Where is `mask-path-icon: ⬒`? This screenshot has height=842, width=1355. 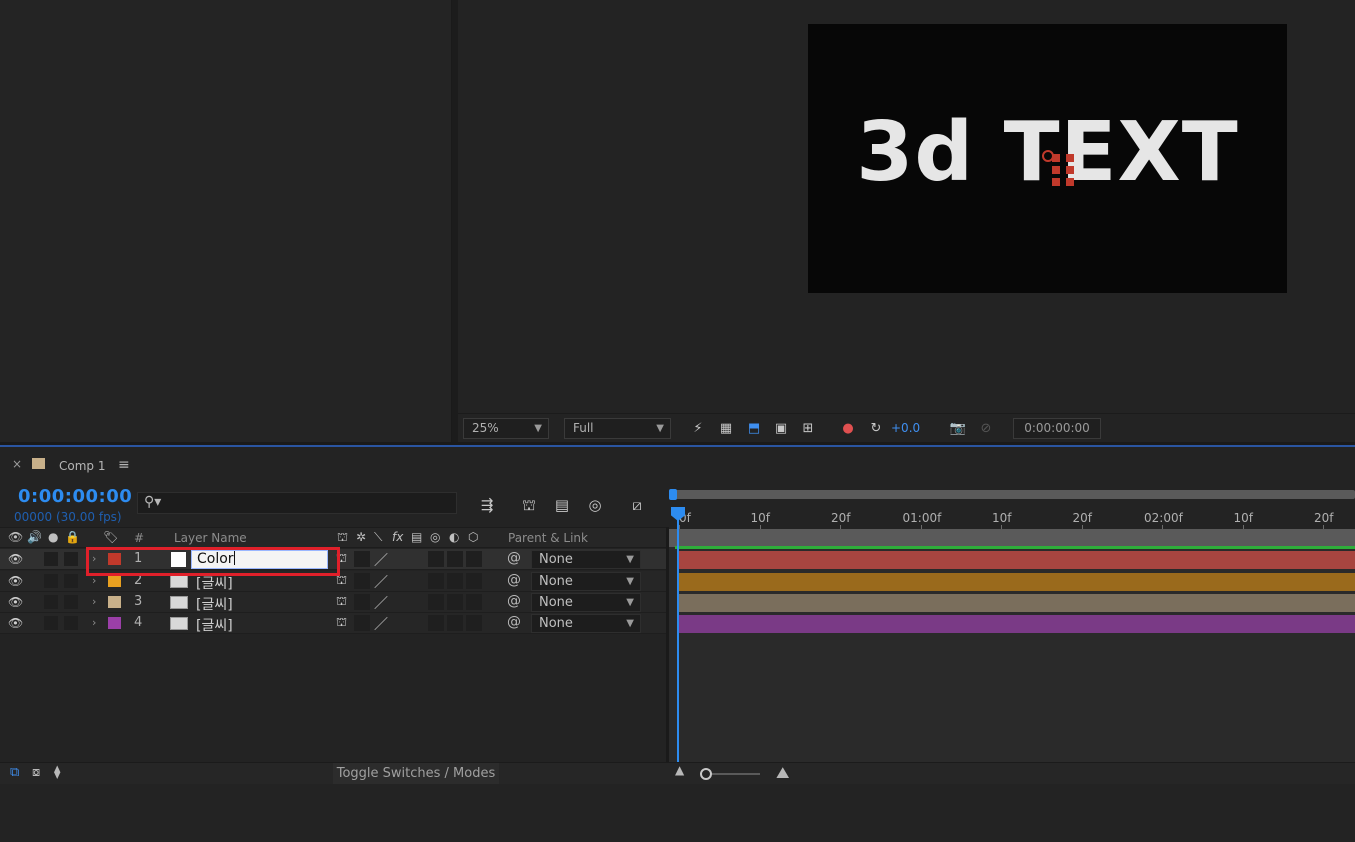 mask-path-icon: ⬒ is located at coordinates (754, 428).